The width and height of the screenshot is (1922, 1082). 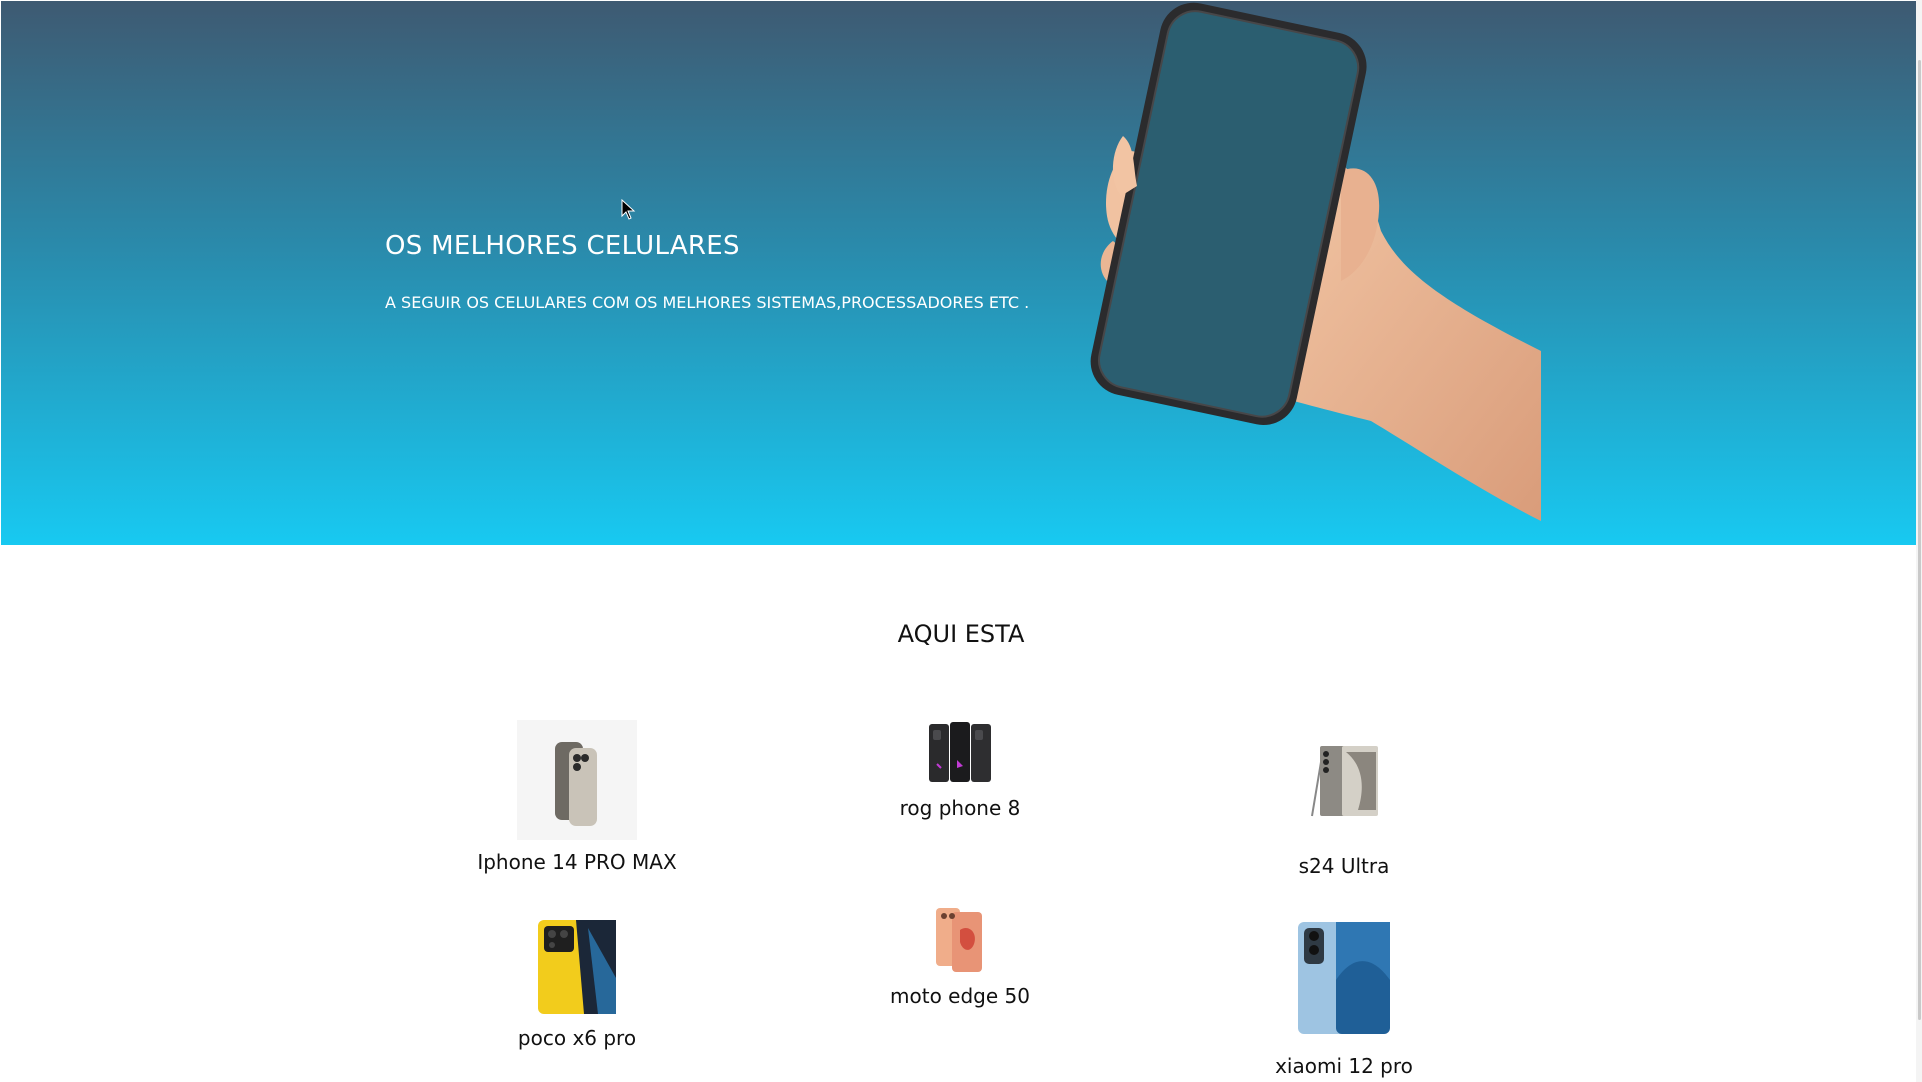 I want to click on product-card-poco: poco x6 pro, so click(x=577, y=984).